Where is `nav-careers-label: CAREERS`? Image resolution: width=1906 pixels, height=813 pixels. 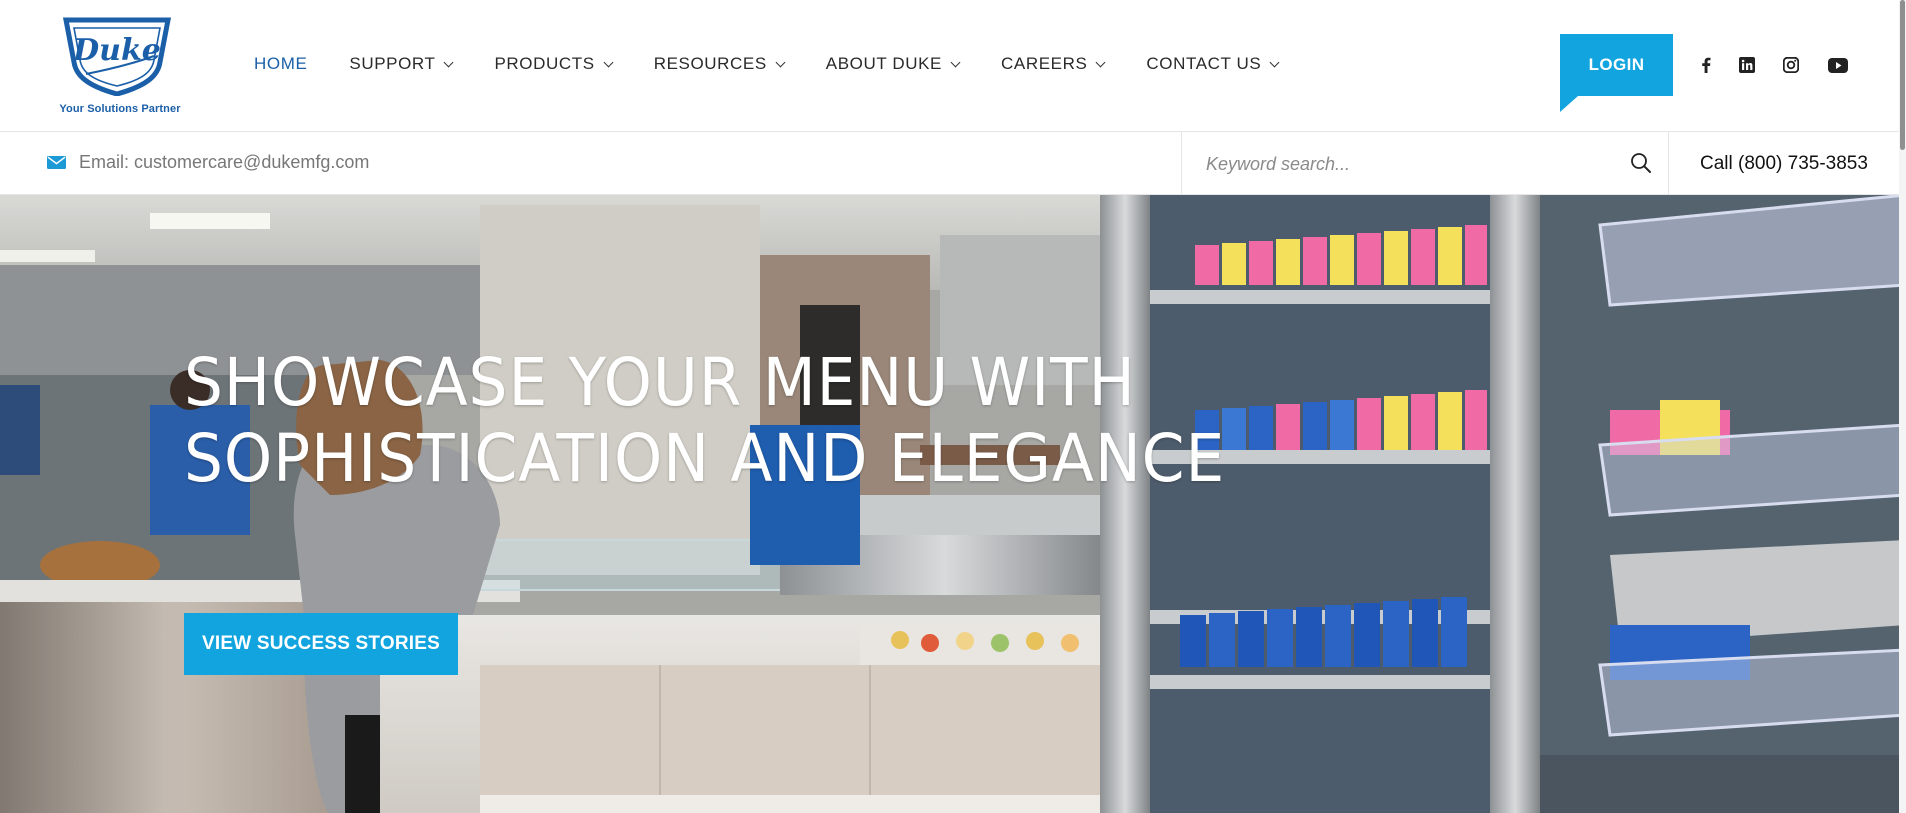 nav-careers-label: CAREERS is located at coordinates (1044, 63).